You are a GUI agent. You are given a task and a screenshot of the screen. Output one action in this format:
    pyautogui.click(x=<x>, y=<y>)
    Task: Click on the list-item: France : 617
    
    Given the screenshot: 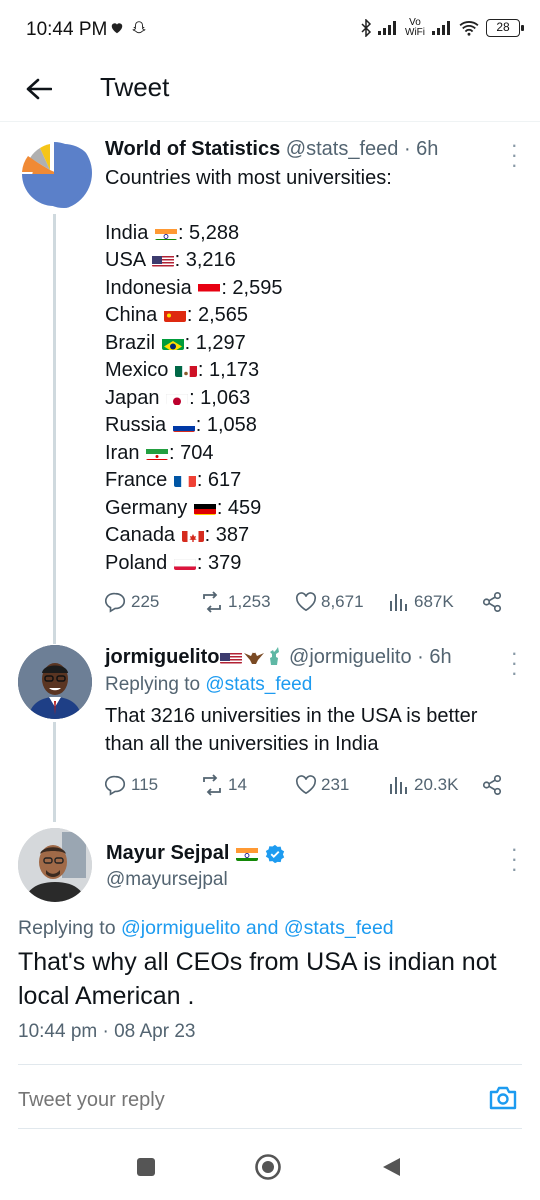 What is the action you would take?
    pyautogui.click(x=173, y=480)
    